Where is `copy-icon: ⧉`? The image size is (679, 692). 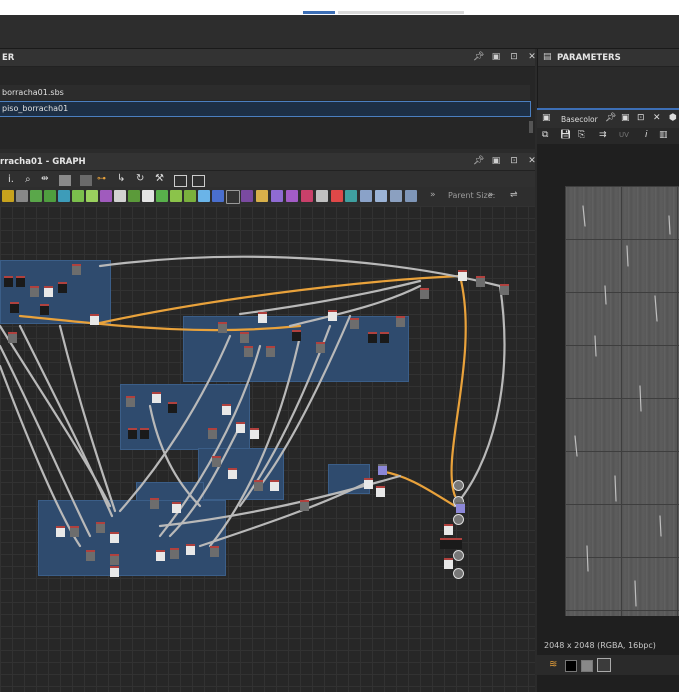
copy-icon: ⧉ is located at coordinates (545, 135).